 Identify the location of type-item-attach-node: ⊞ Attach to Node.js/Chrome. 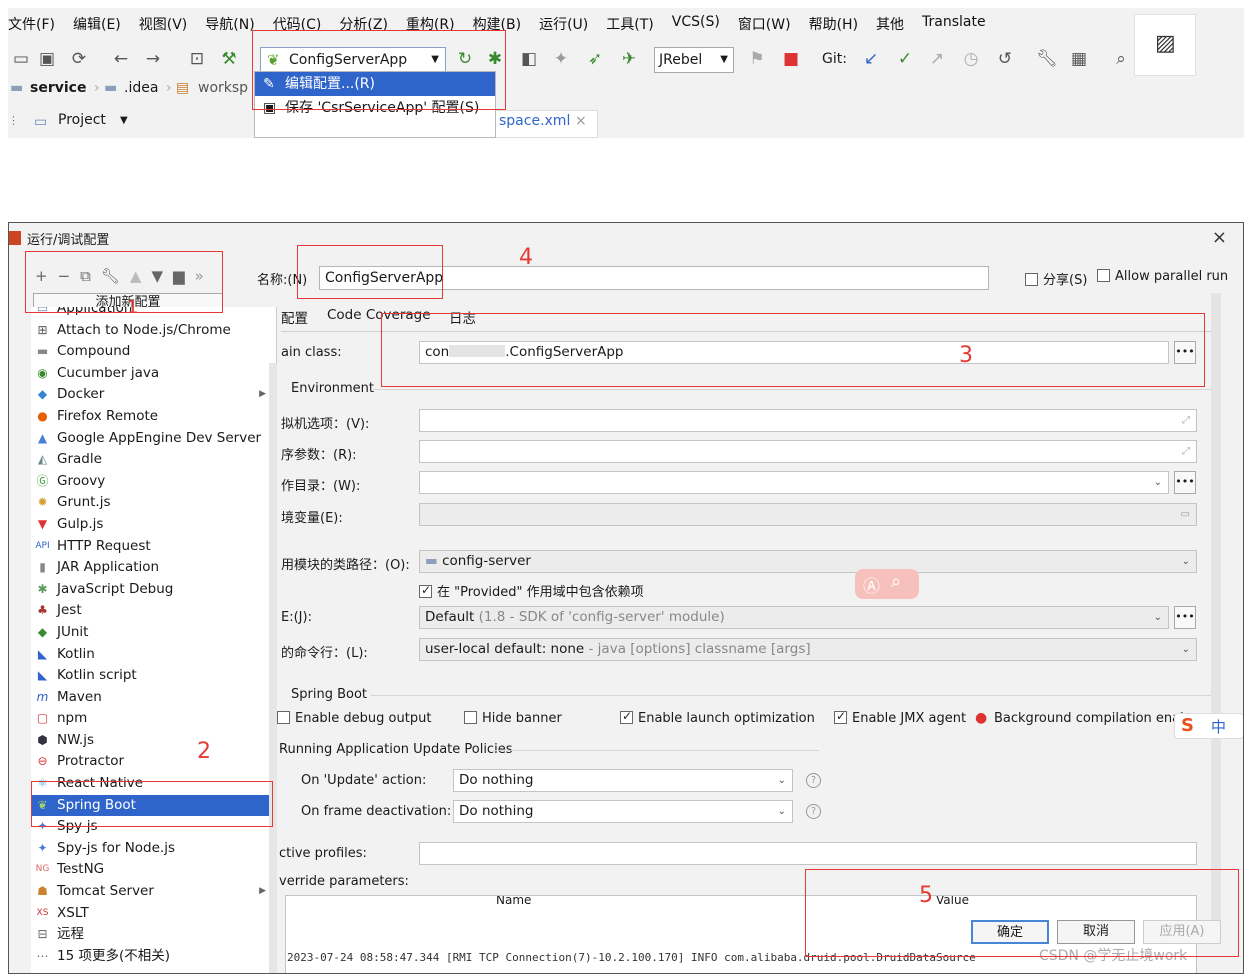
(153, 331).